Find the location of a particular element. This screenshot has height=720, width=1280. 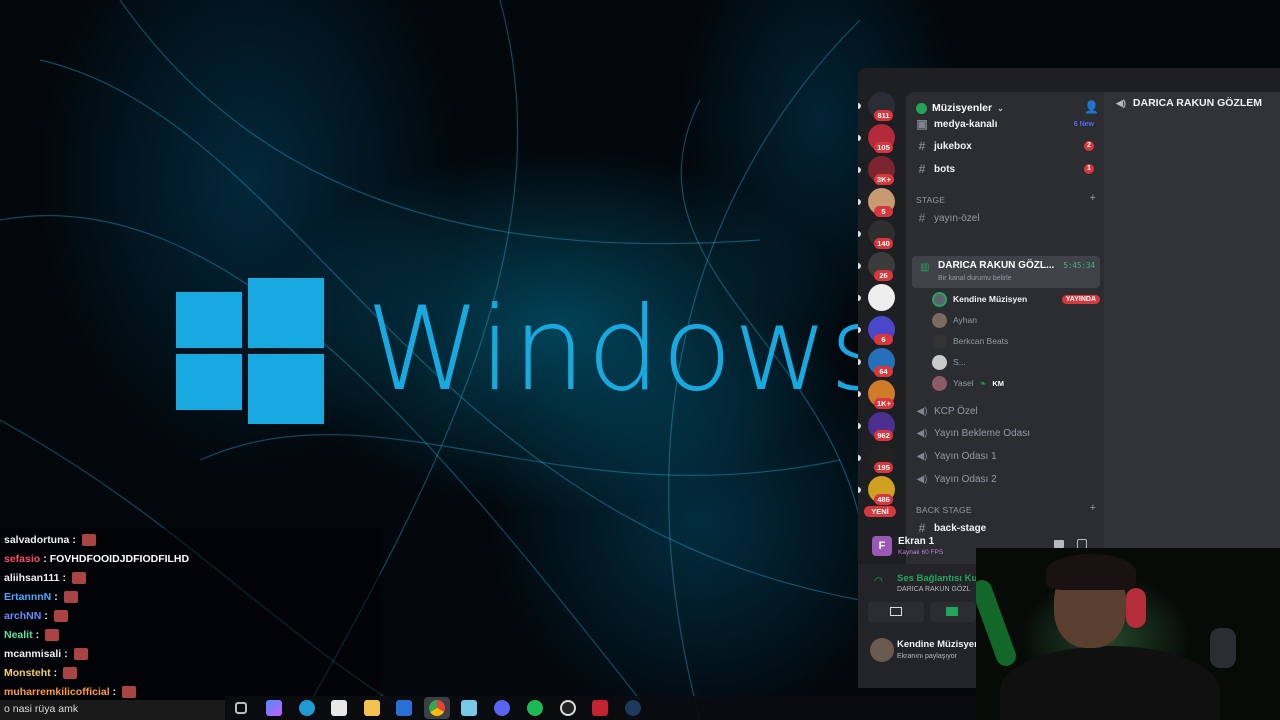

chat-username: aliihsan111 is located at coordinates (31, 578).